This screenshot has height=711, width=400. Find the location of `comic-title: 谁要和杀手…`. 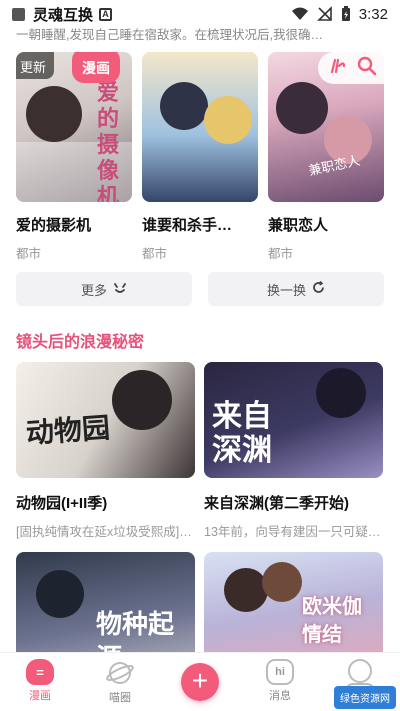

comic-title: 谁要和杀手… is located at coordinates (187, 225).